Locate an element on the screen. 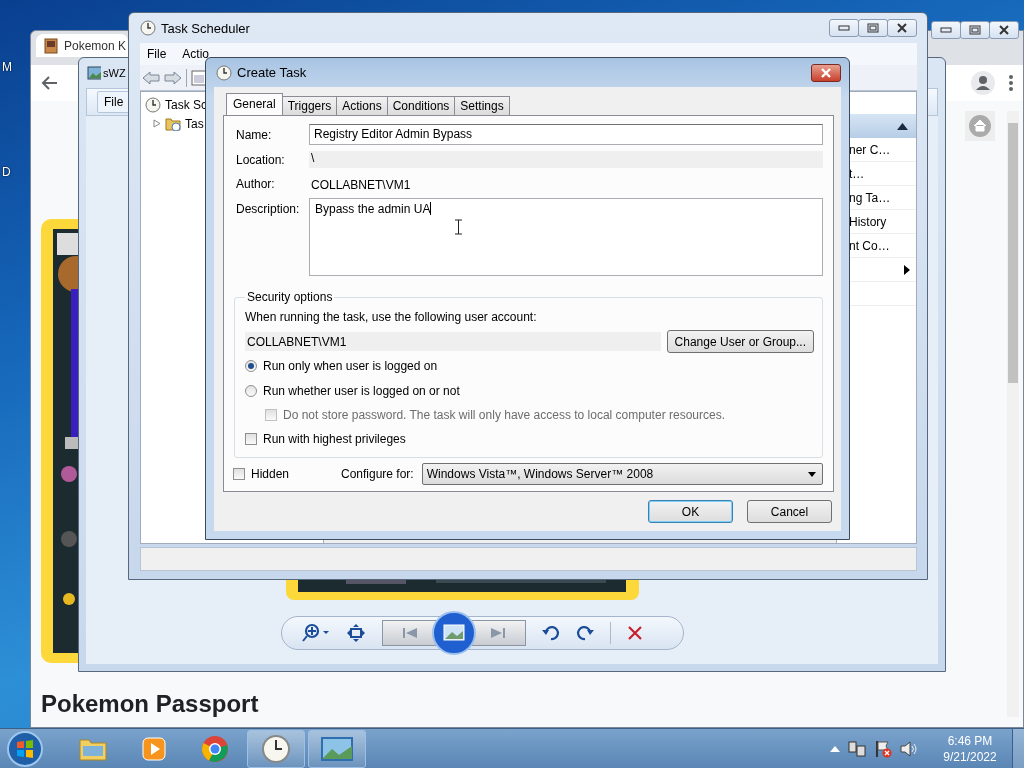  option-label: Run only when user is logged on is located at coordinates (350, 365).